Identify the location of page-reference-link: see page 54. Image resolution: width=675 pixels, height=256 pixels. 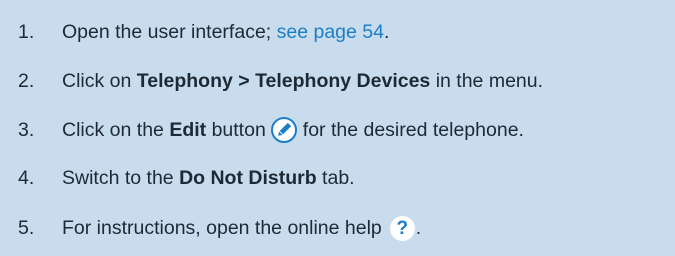
(330, 32).